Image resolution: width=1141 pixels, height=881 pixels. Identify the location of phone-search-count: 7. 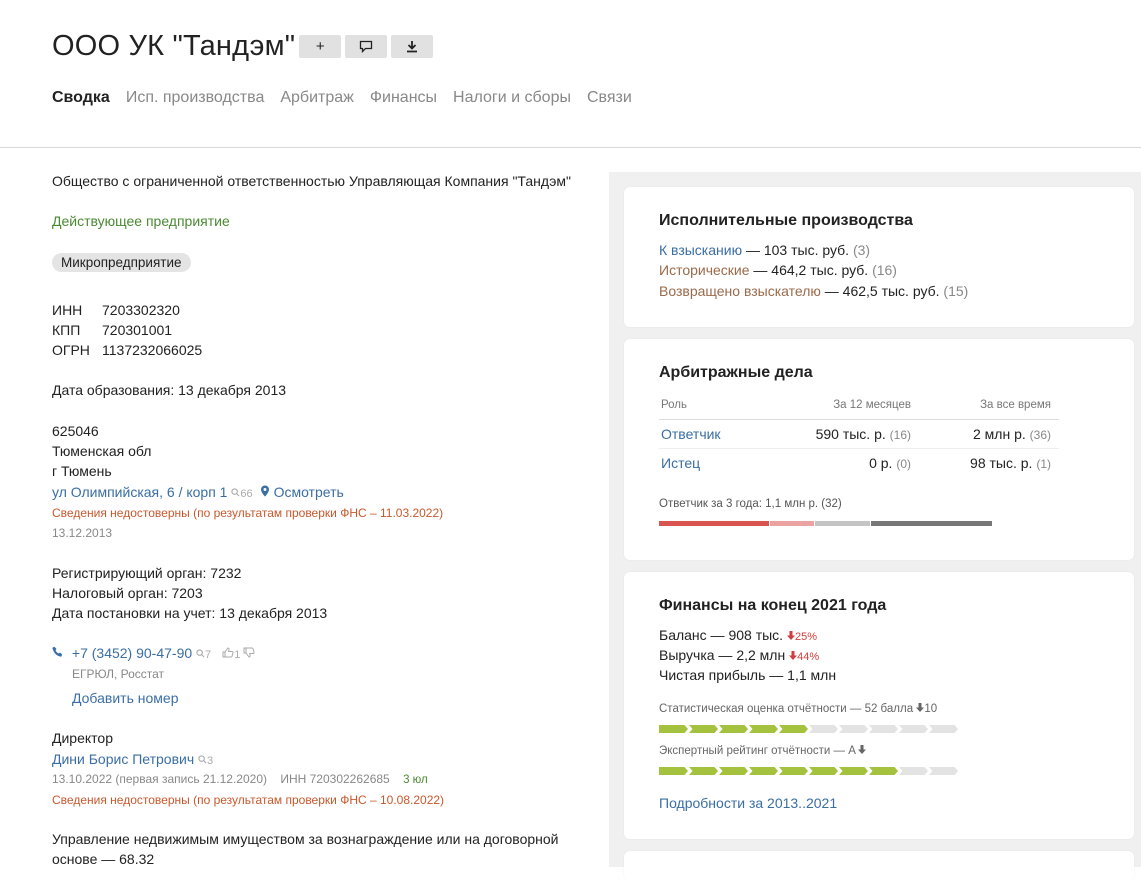
(205, 655).